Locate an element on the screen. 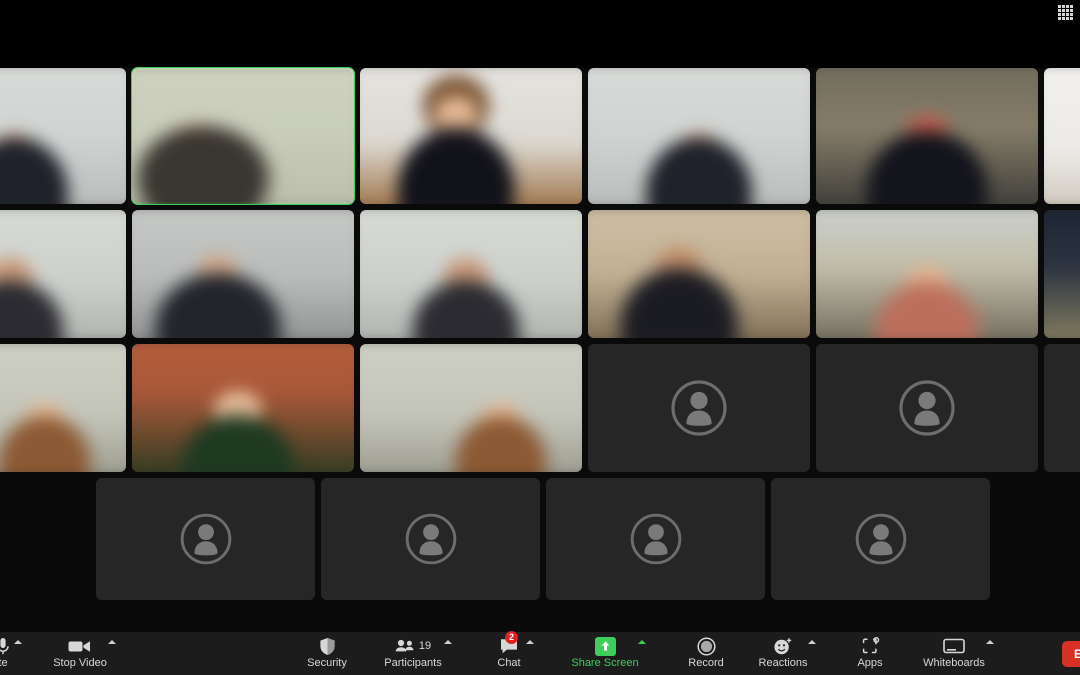 Image resolution: width=1080 pixels, height=675 pixels. end-meeting-button: E is located at coordinates (1070, 653).